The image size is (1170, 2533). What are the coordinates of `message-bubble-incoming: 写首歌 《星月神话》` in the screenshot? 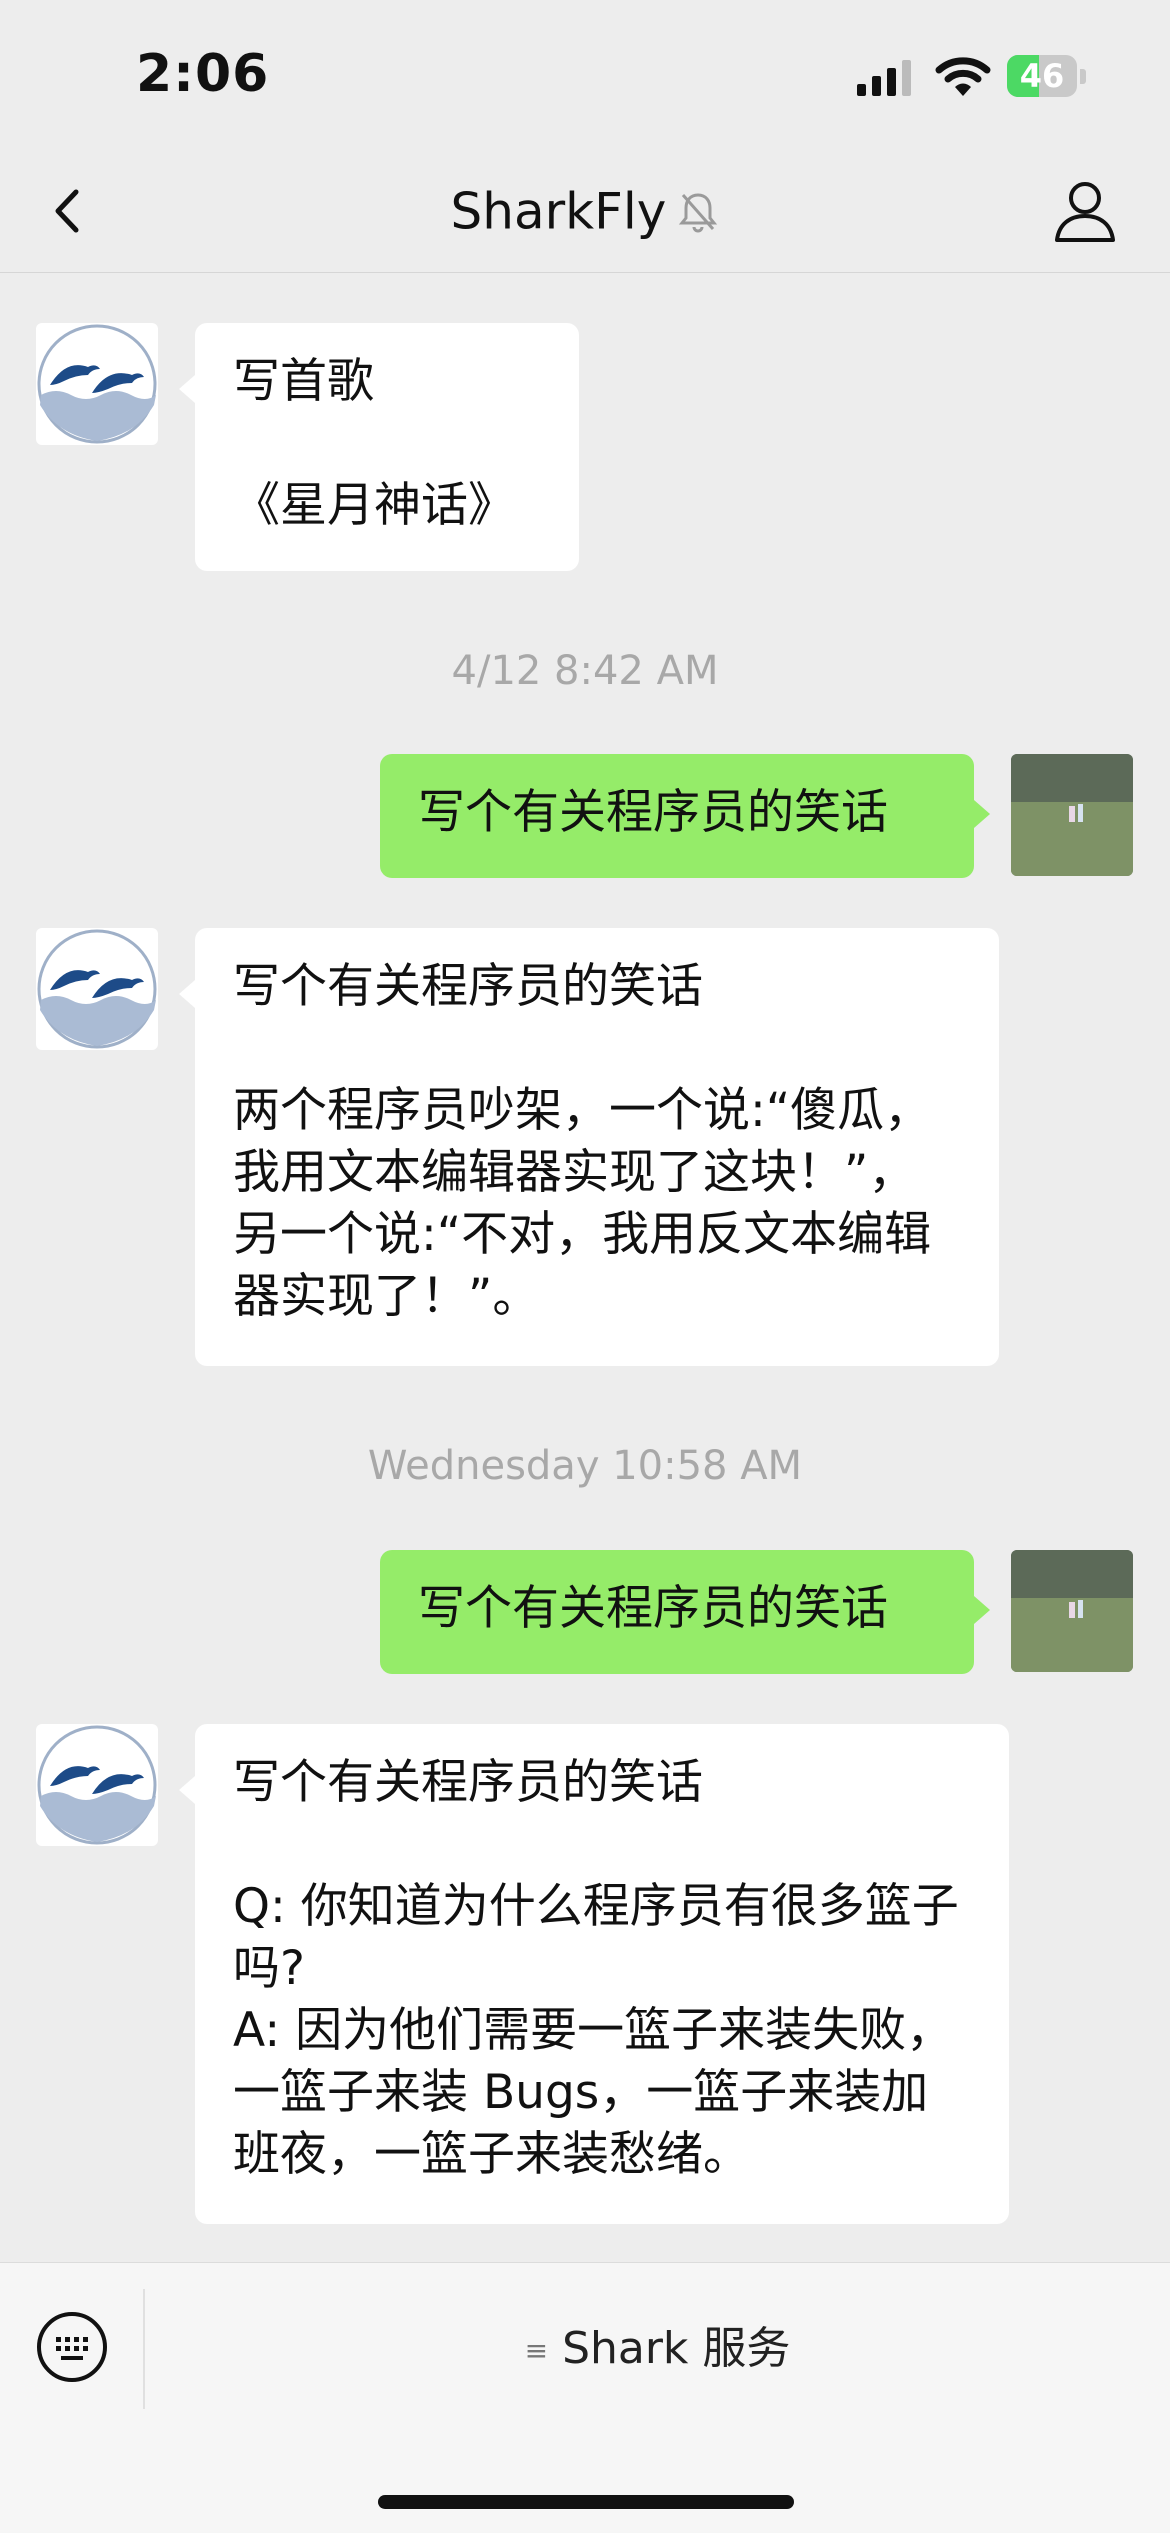 It's located at (379, 447).